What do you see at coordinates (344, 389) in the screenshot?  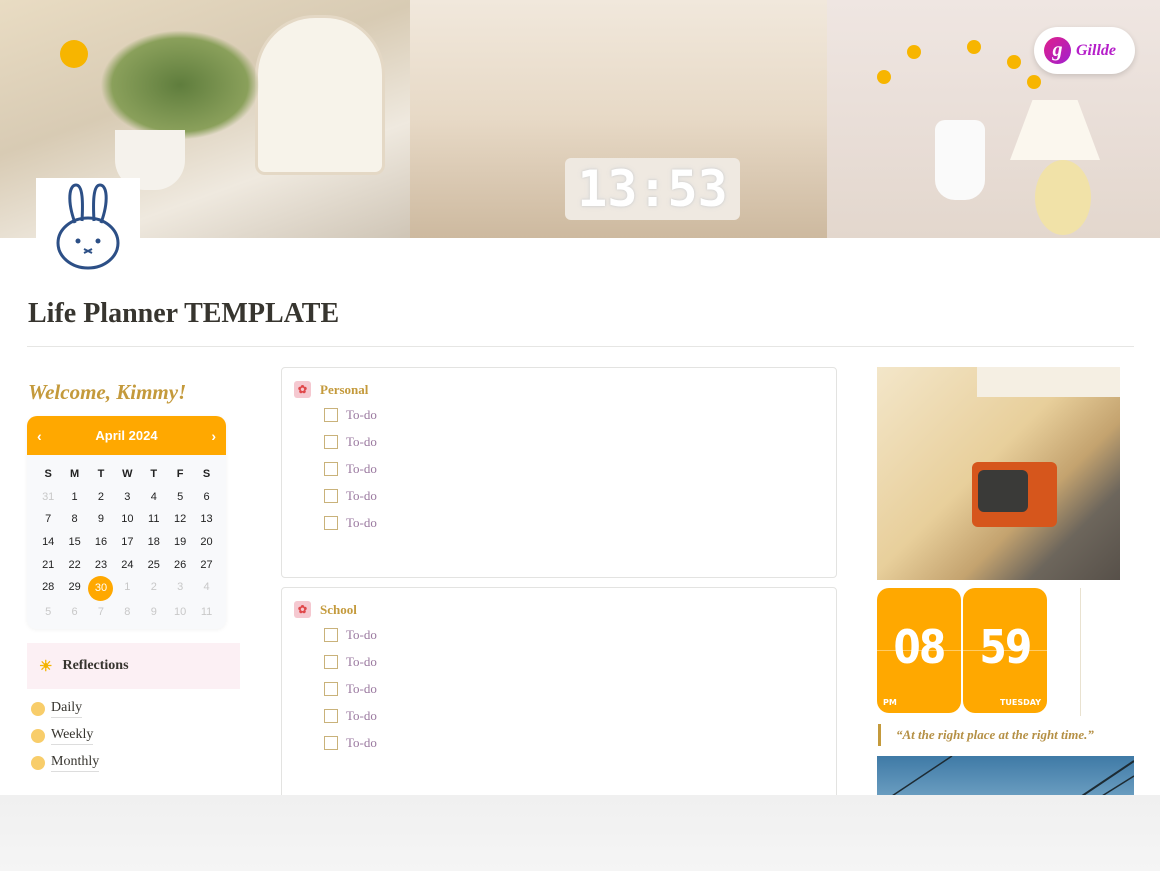 I see `list-title: Personal` at bounding box center [344, 389].